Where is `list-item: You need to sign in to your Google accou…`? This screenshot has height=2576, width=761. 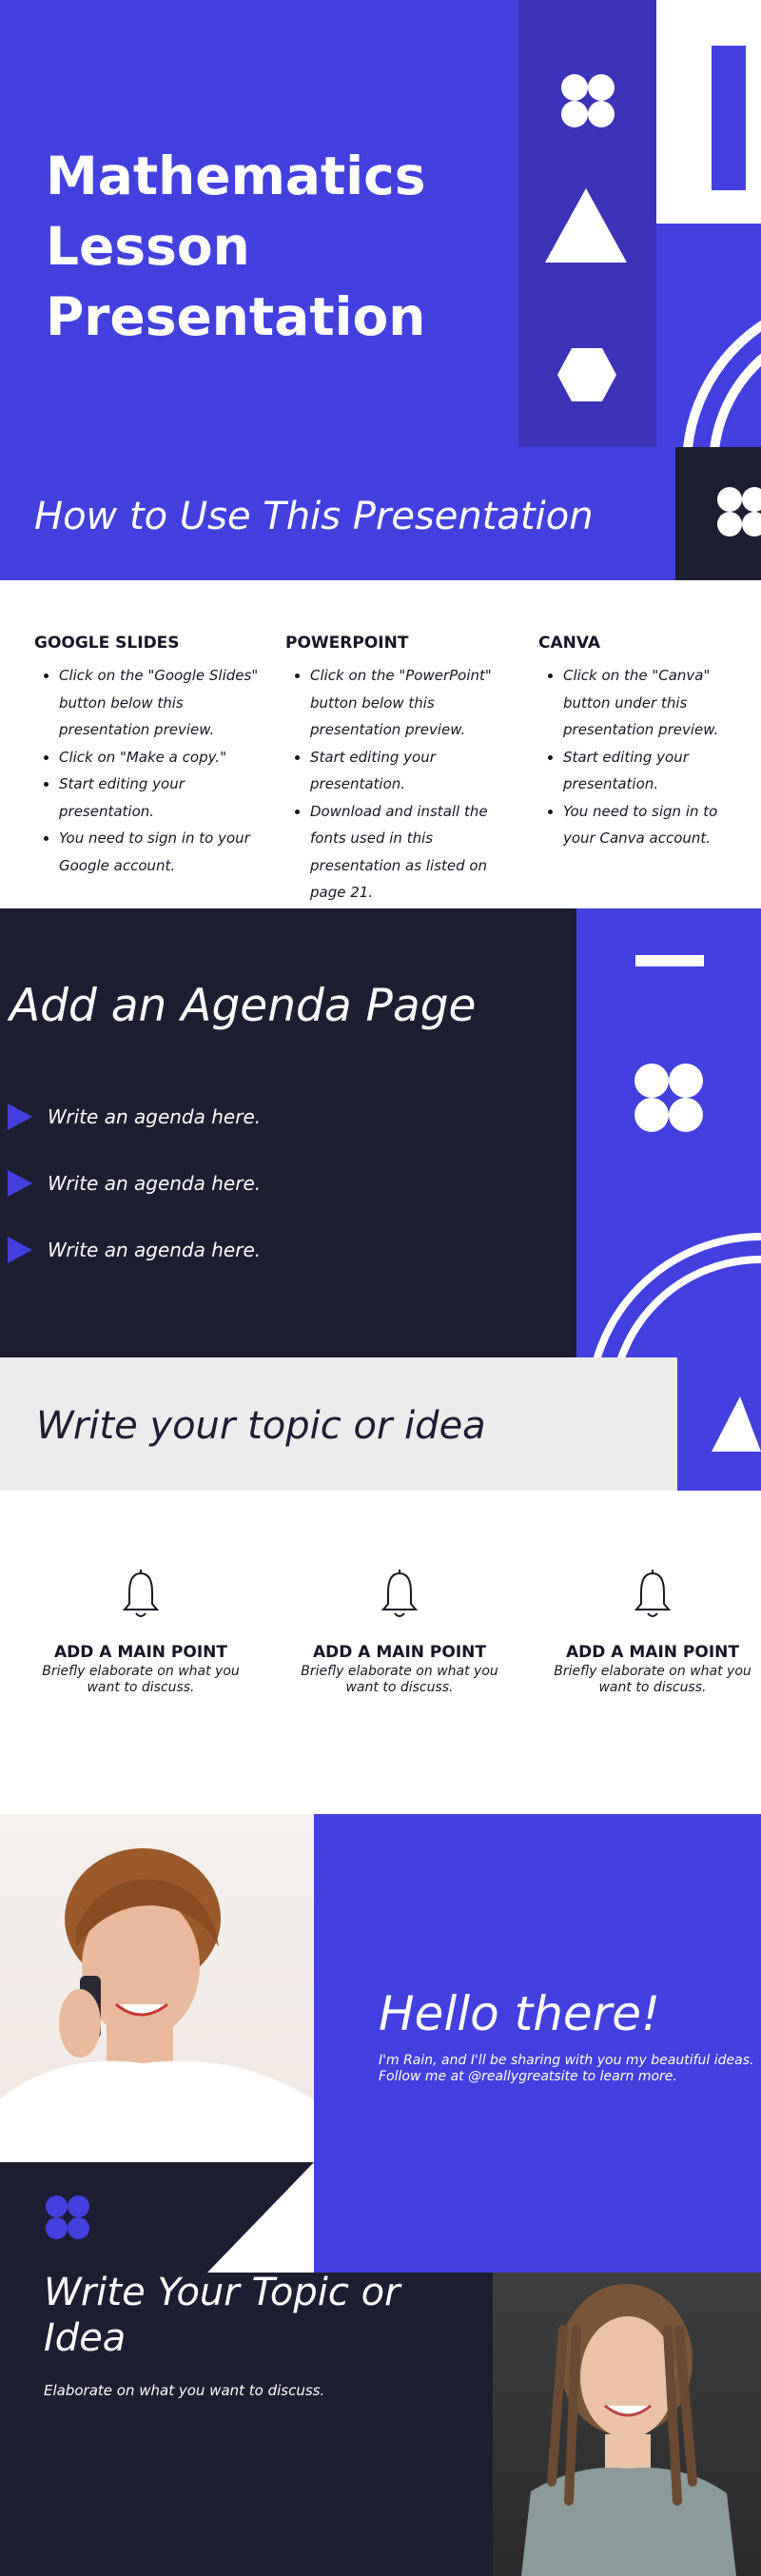 list-item: You need to sign in to your Google accou… is located at coordinates (161, 852).